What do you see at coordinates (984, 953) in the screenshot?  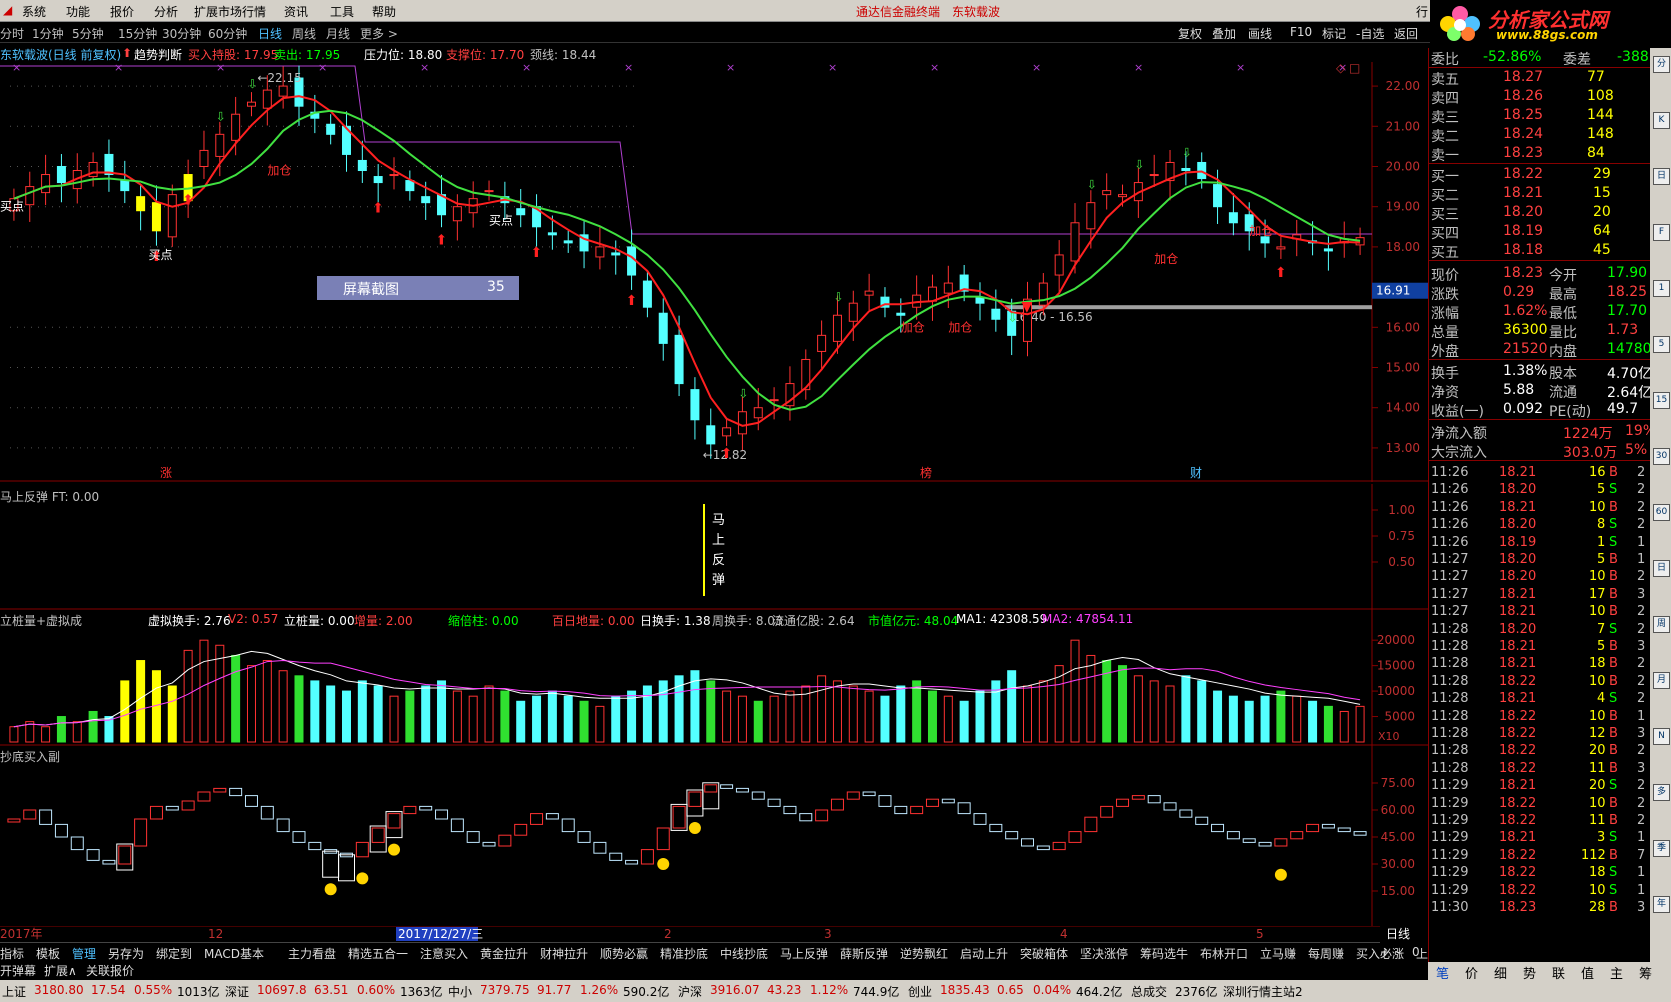 I see `indicator-tab-17: 启动上升` at bounding box center [984, 953].